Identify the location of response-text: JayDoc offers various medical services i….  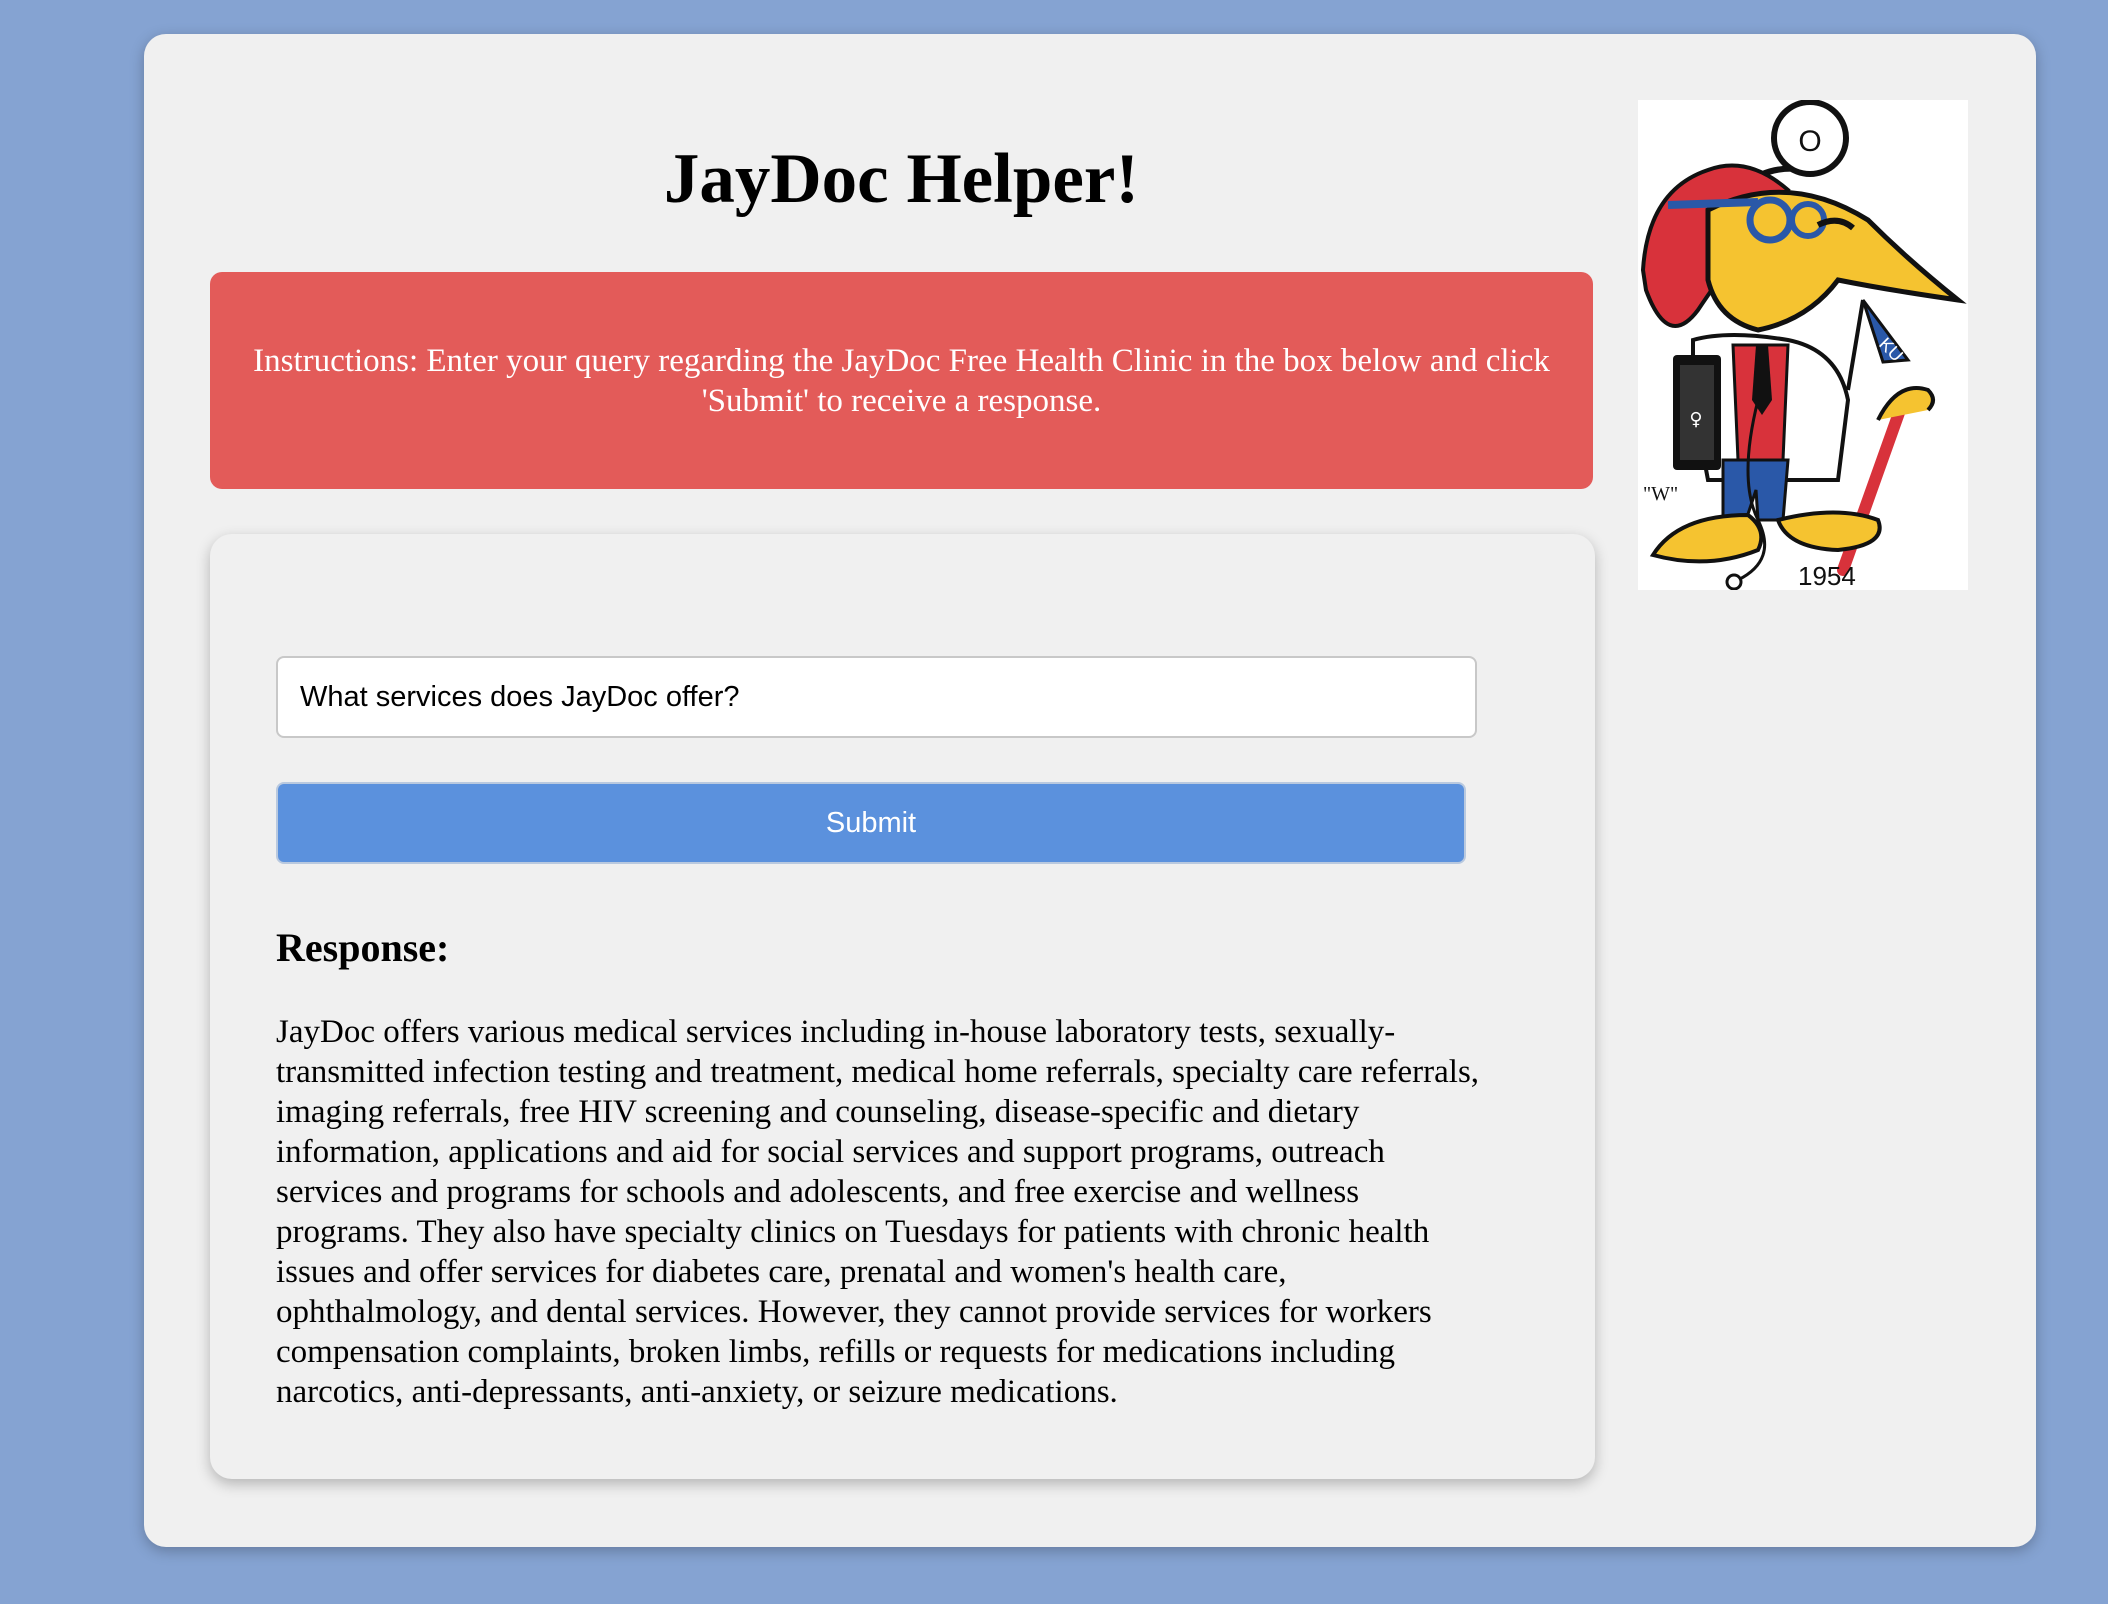
(878, 1212).